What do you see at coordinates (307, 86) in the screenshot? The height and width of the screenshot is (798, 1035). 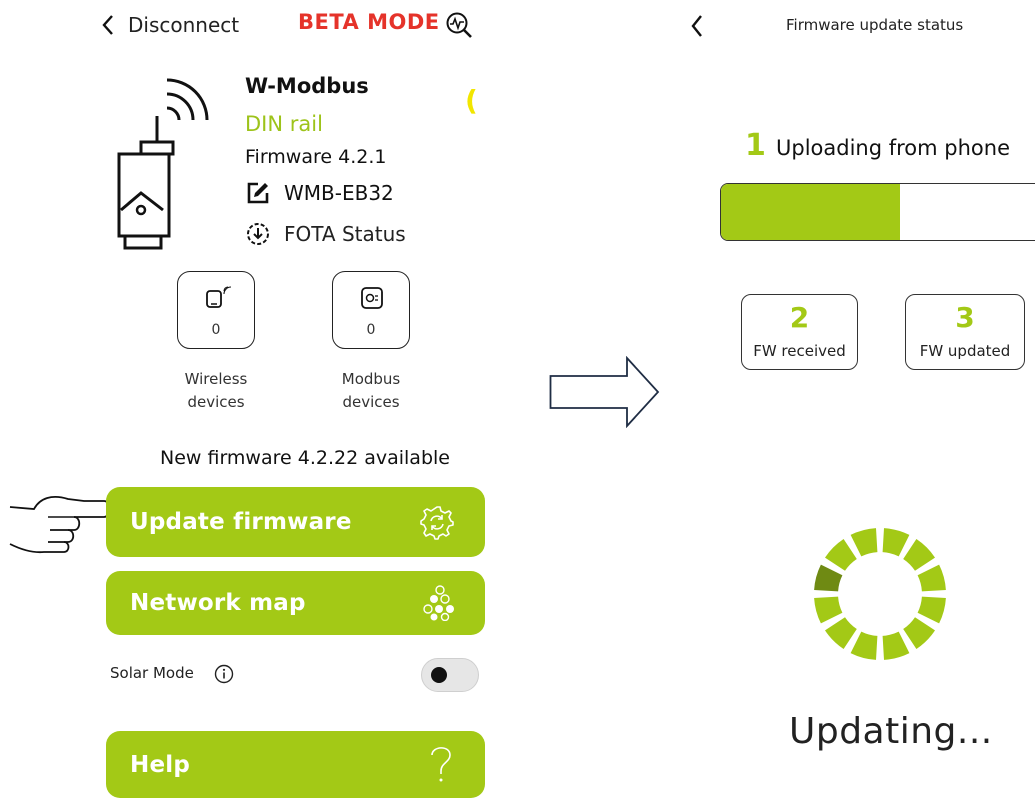 I see `device-name: W-Modbus` at bounding box center [307, 86].